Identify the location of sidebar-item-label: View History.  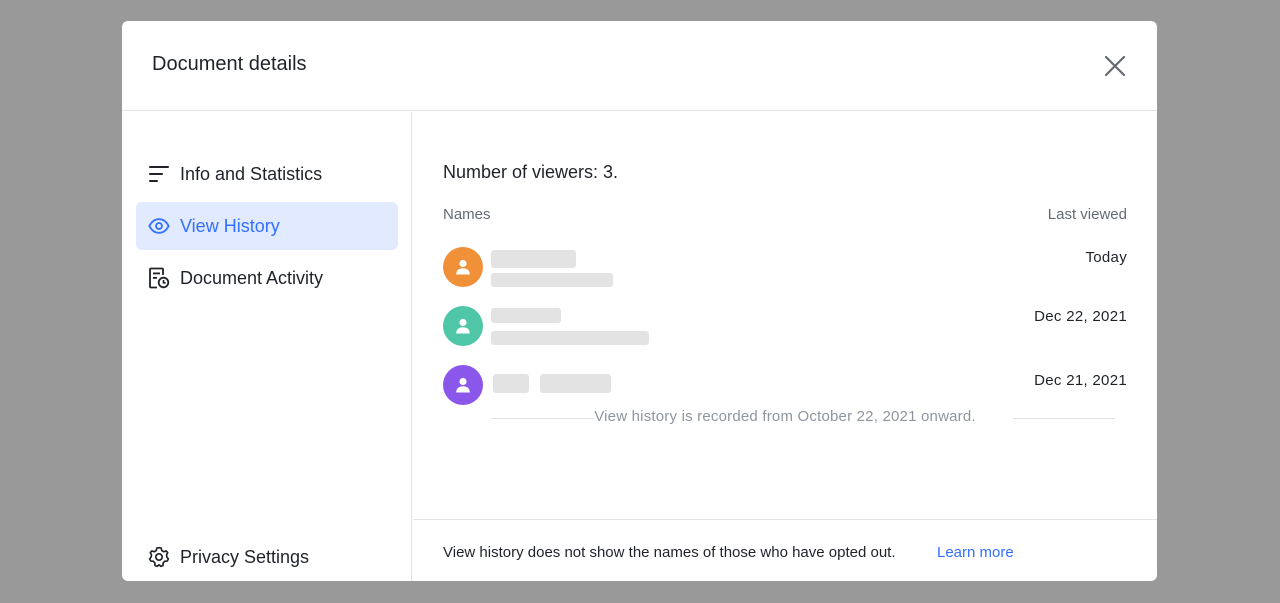
(230, 225).